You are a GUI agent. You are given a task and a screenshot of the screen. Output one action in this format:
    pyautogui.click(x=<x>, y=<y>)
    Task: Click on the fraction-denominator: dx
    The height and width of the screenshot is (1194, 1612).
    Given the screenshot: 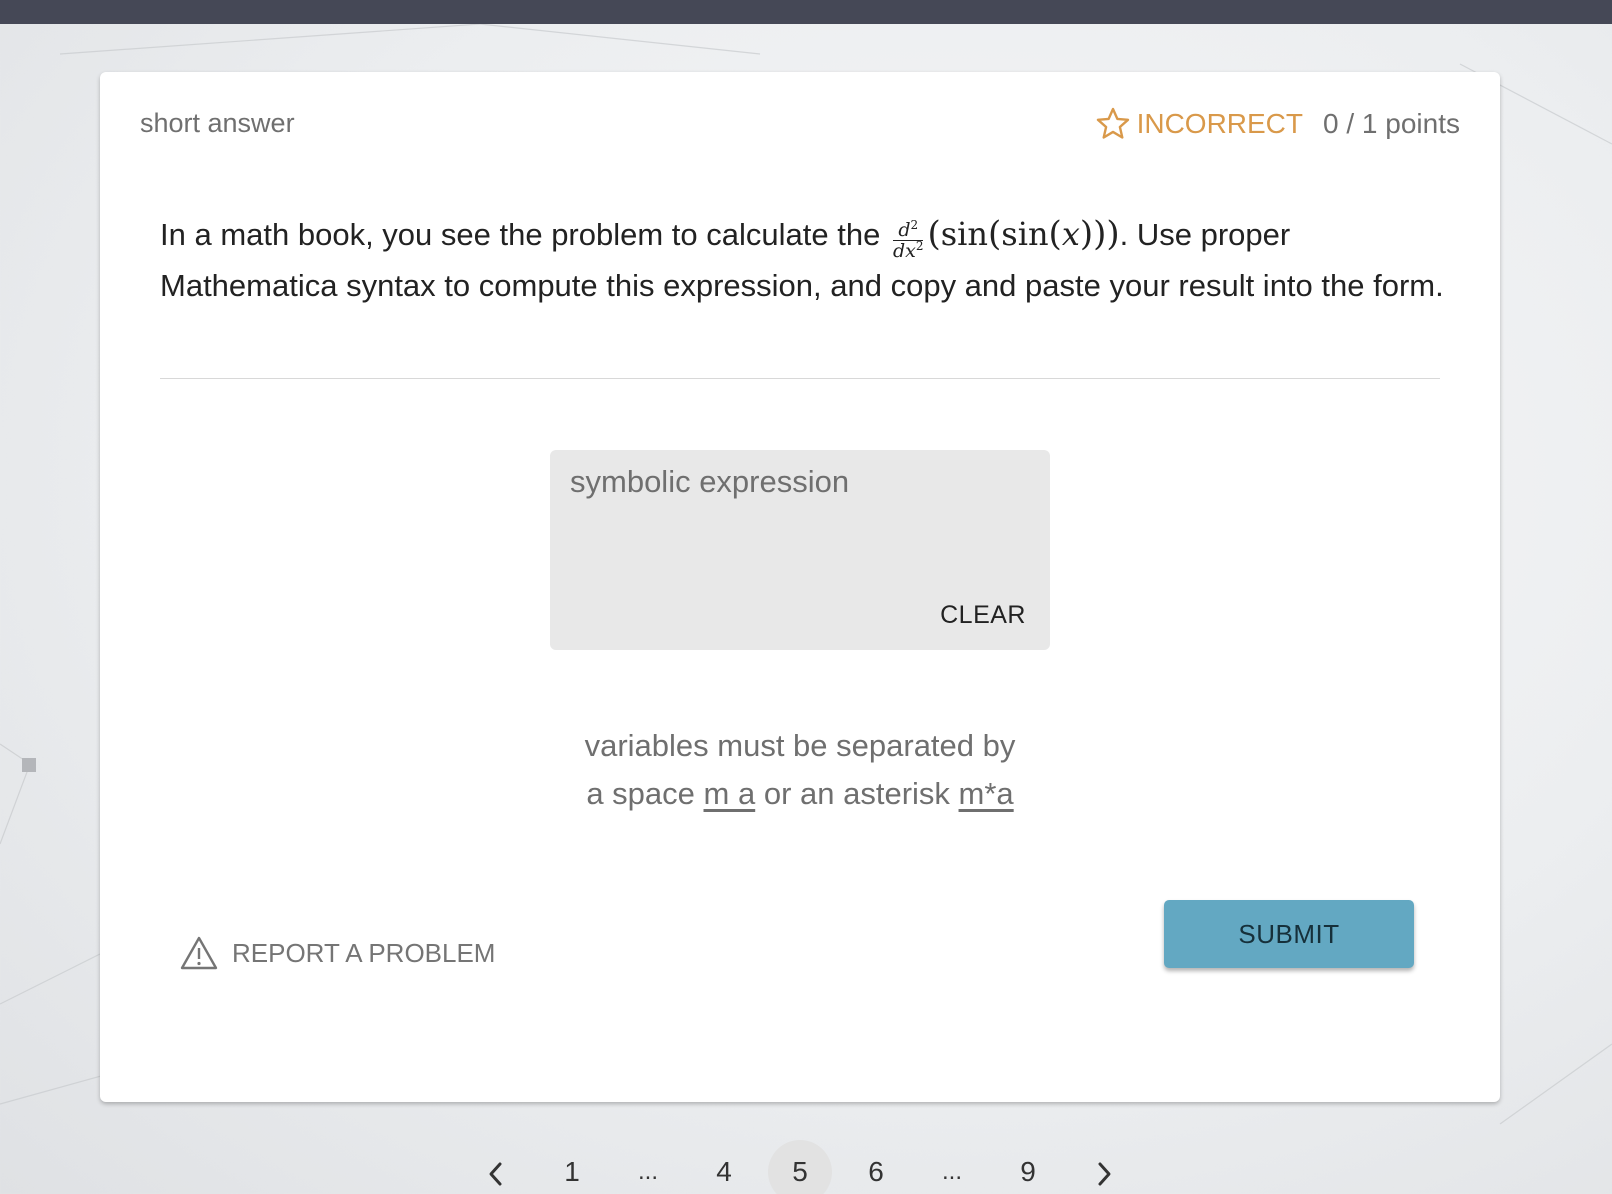 What is the action you would take?
    pyautogui.click(x=904, y=251)
    